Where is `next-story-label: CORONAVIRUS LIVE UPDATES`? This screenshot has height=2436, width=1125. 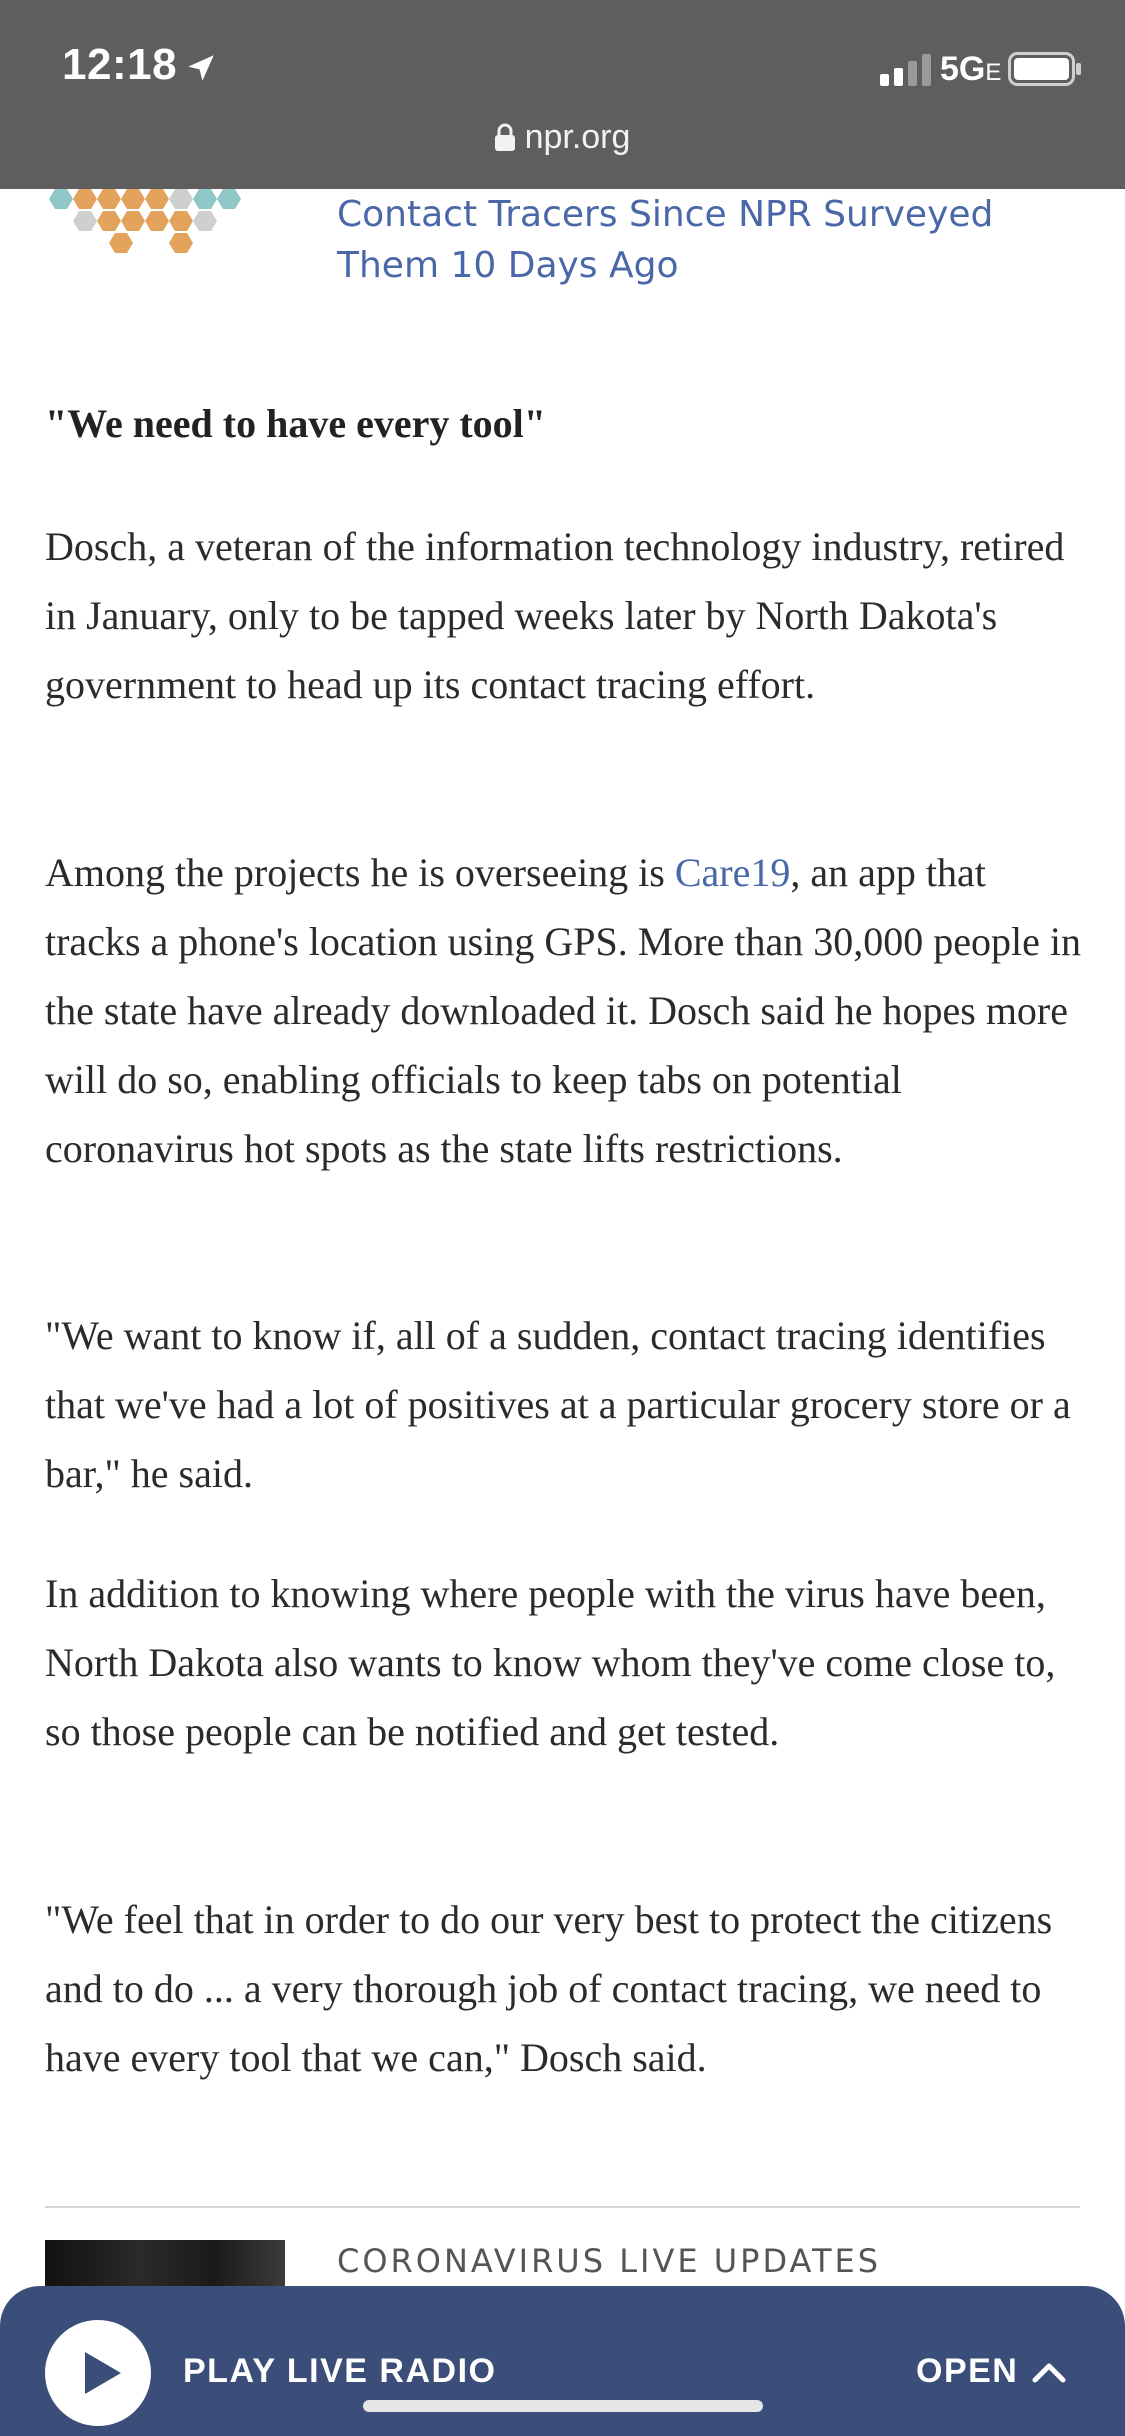 next-story-label: CORONAVIRUS LIVE UPDATES is located at coordinates (609, 2261).